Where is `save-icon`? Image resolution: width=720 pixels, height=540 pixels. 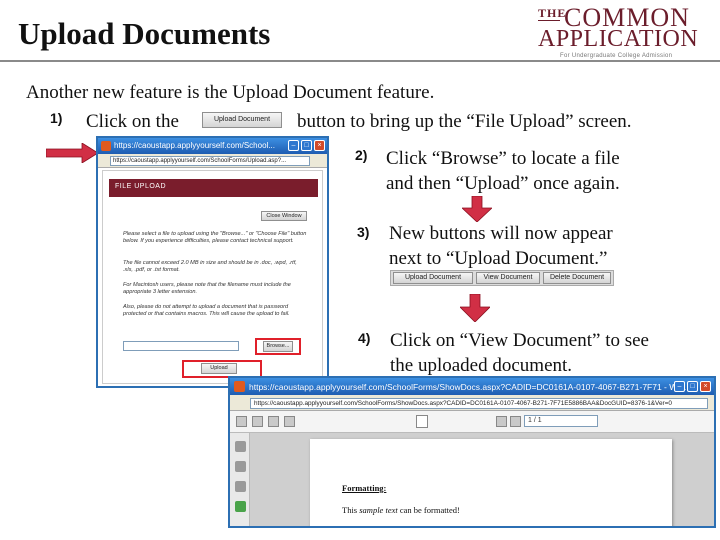
save-icon is located at coordinates (241, 421).